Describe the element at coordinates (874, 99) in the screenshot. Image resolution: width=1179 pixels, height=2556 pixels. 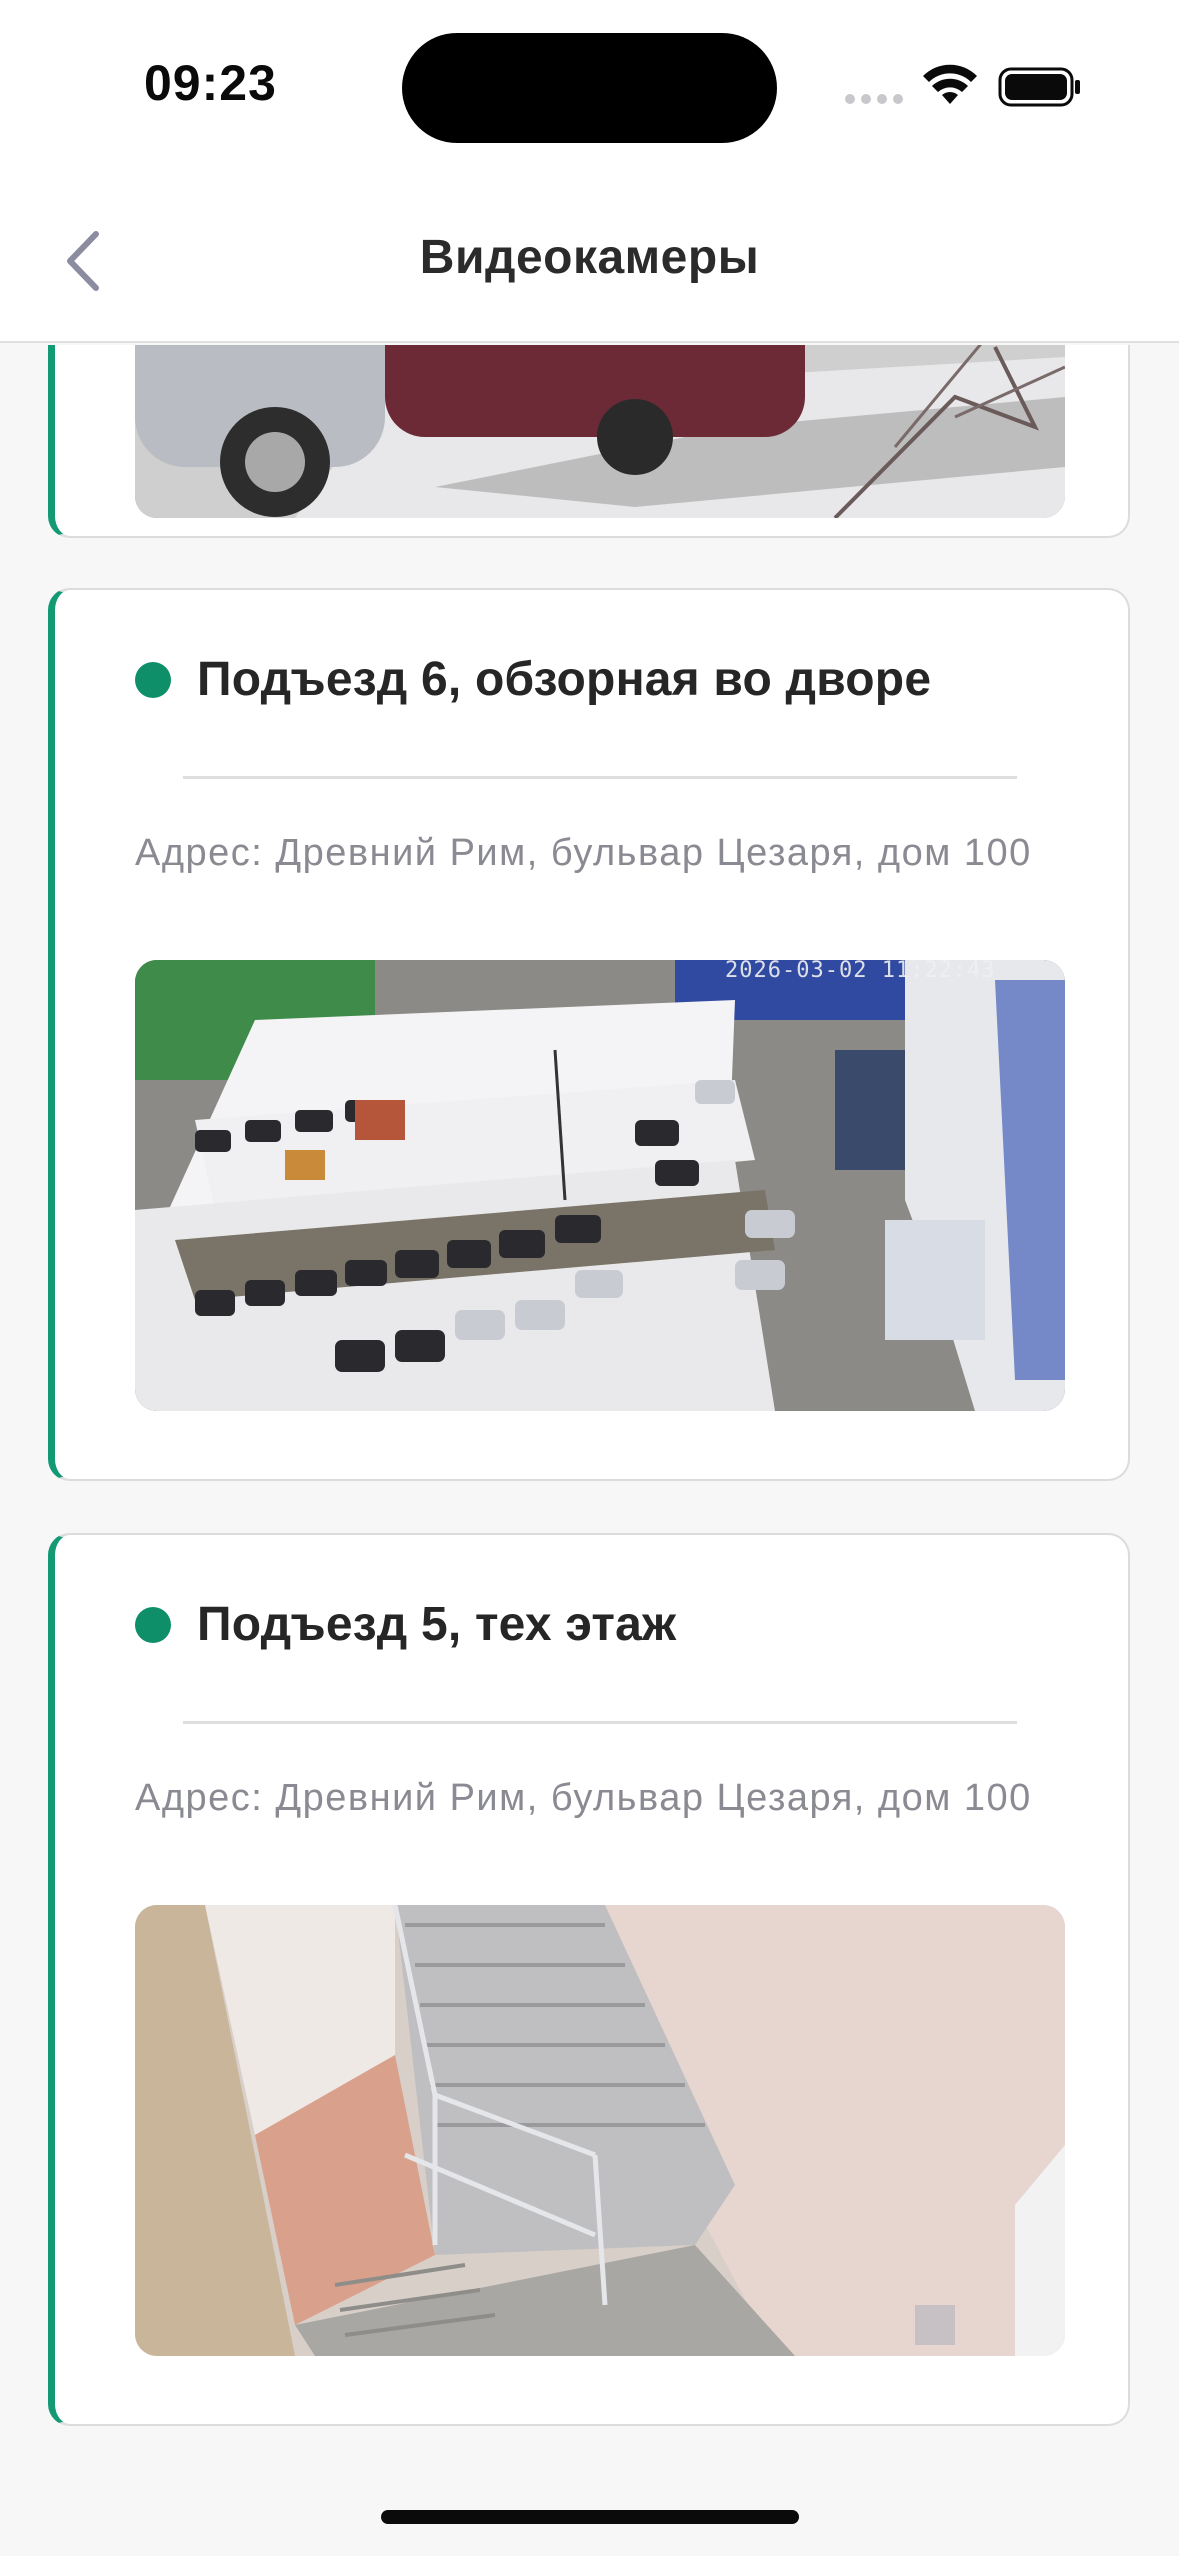
I see `cellular-signal-icon` at that location.